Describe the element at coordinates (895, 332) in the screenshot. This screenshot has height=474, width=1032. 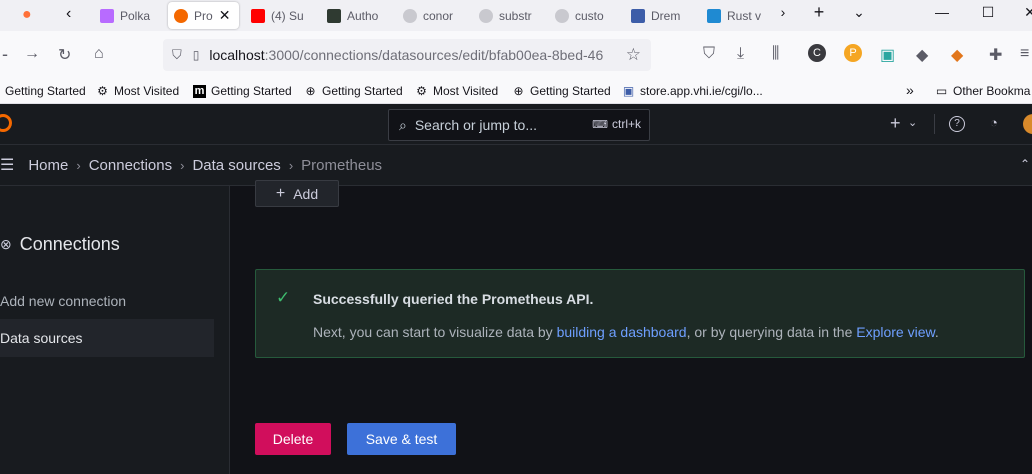
I see `explore-view-link: Explore view` at that location.